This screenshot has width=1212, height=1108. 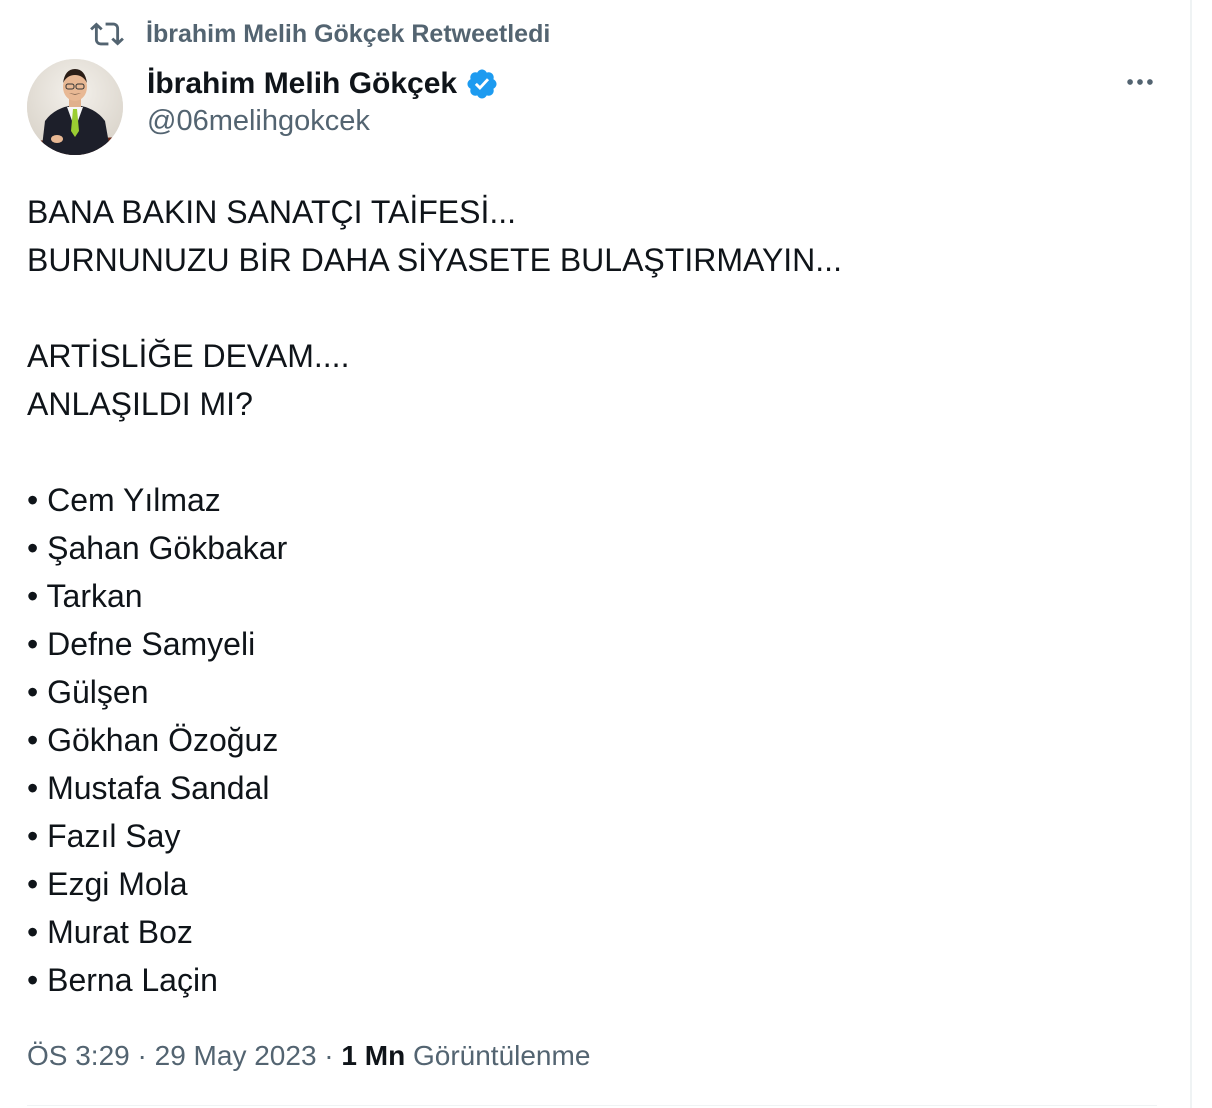 I want to click on verified-badge-icon, so click(x=482, y=84).